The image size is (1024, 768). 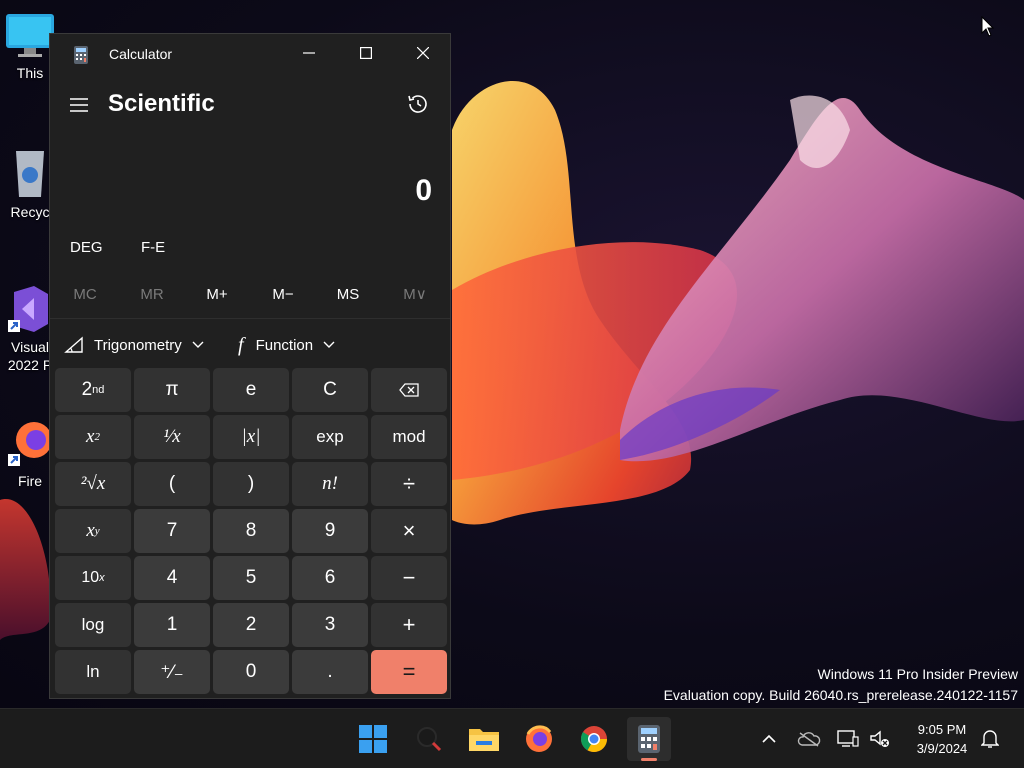 What do you see at coordinates (942, 739) in the screenshot?
I see `clock: 9:05 PM 3/9/2024` at bounding box center [942, 739].